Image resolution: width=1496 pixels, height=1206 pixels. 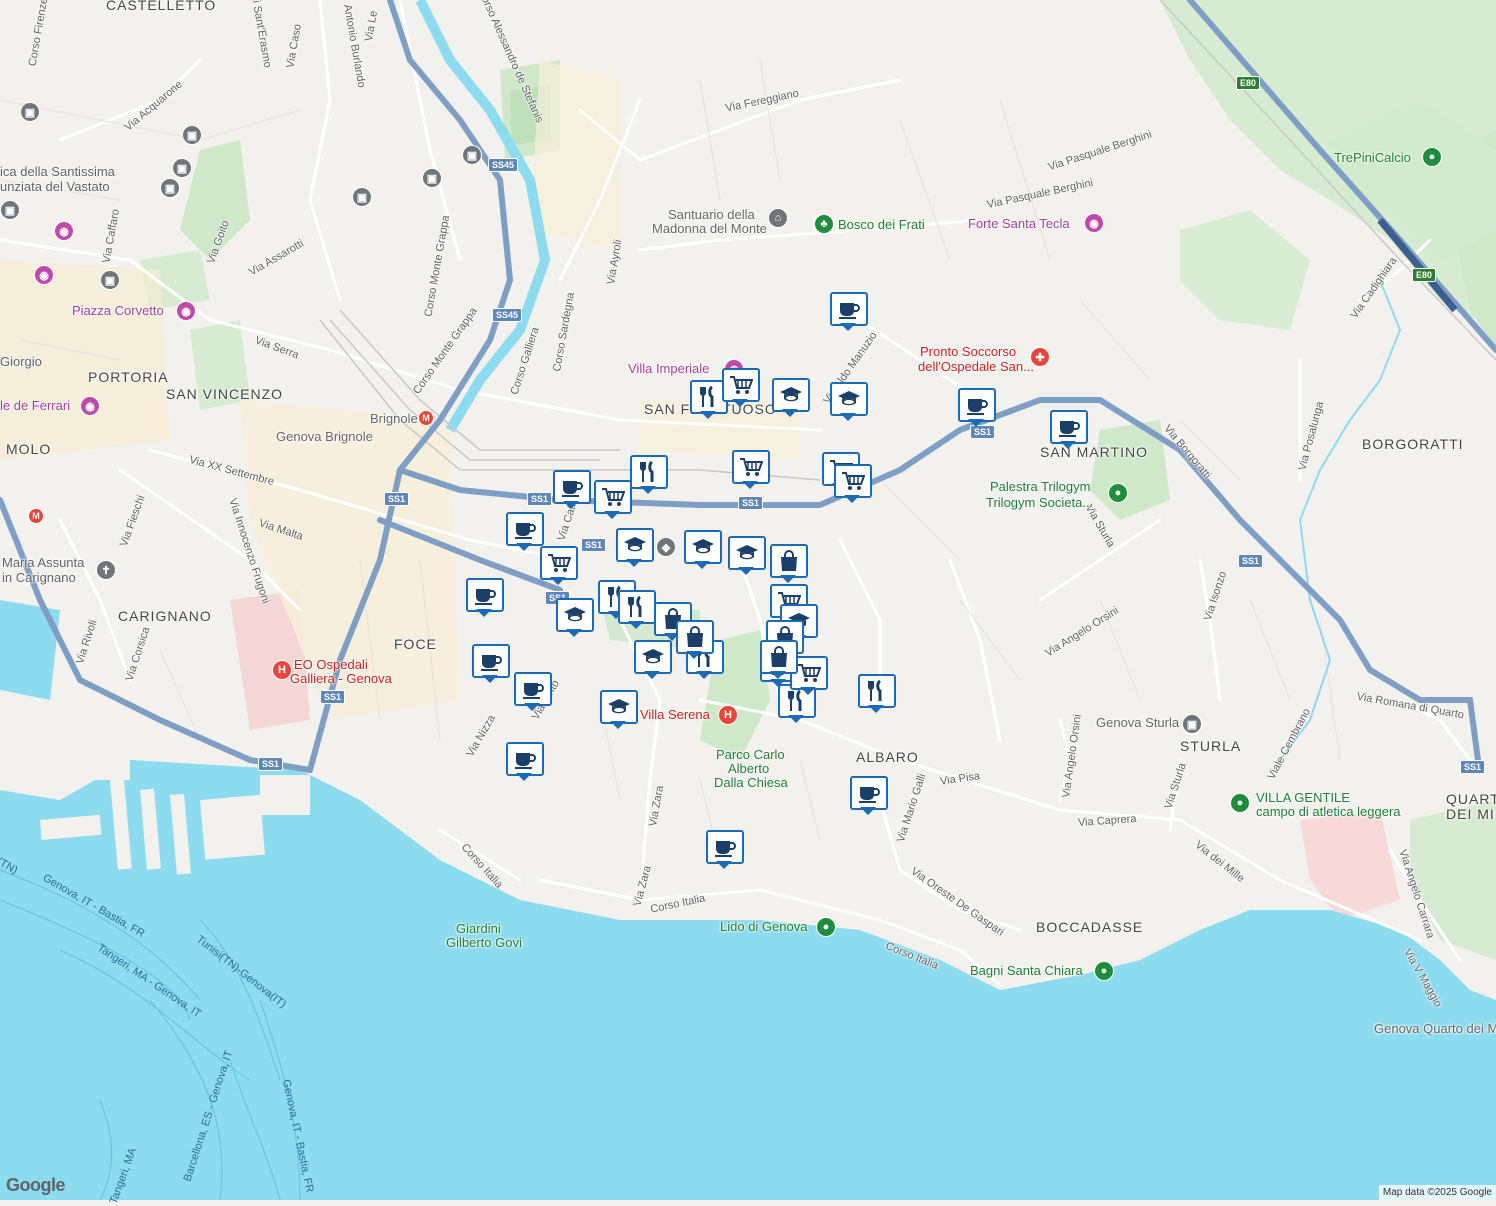 What do you see at coordinates (106, 570) in the screenshot?
I see `church-icon: ✝` at bounding box center [106, 570].